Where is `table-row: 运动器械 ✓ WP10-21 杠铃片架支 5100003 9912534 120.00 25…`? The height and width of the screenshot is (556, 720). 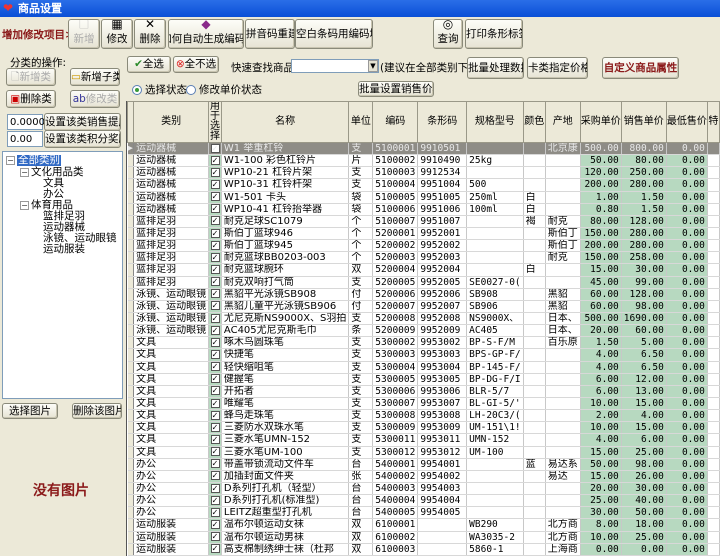 table-row: 运动器械 ✓ WP10-21 杠铃片架支 5100003 9912534 120.00 25… is located at coordinates (423, 173).